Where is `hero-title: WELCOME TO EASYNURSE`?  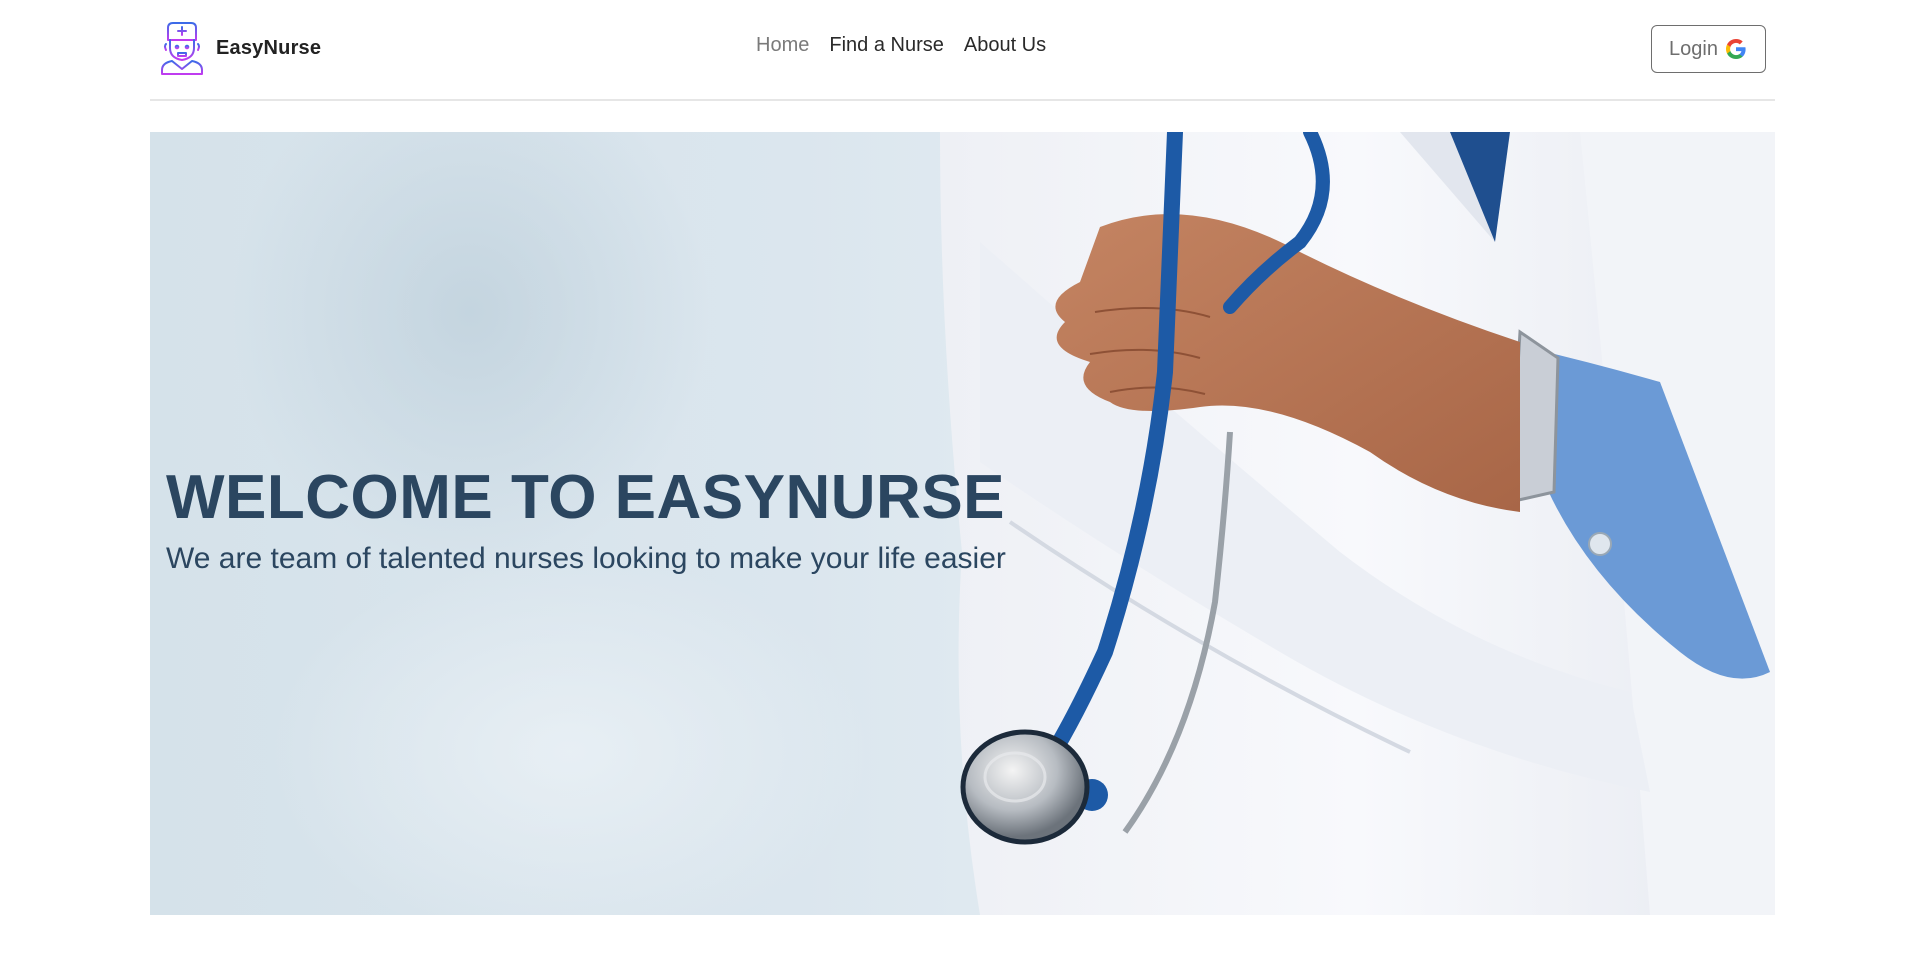
hero-title: WELCOME TO EASYNURSE is located at coordinates (586, 497).